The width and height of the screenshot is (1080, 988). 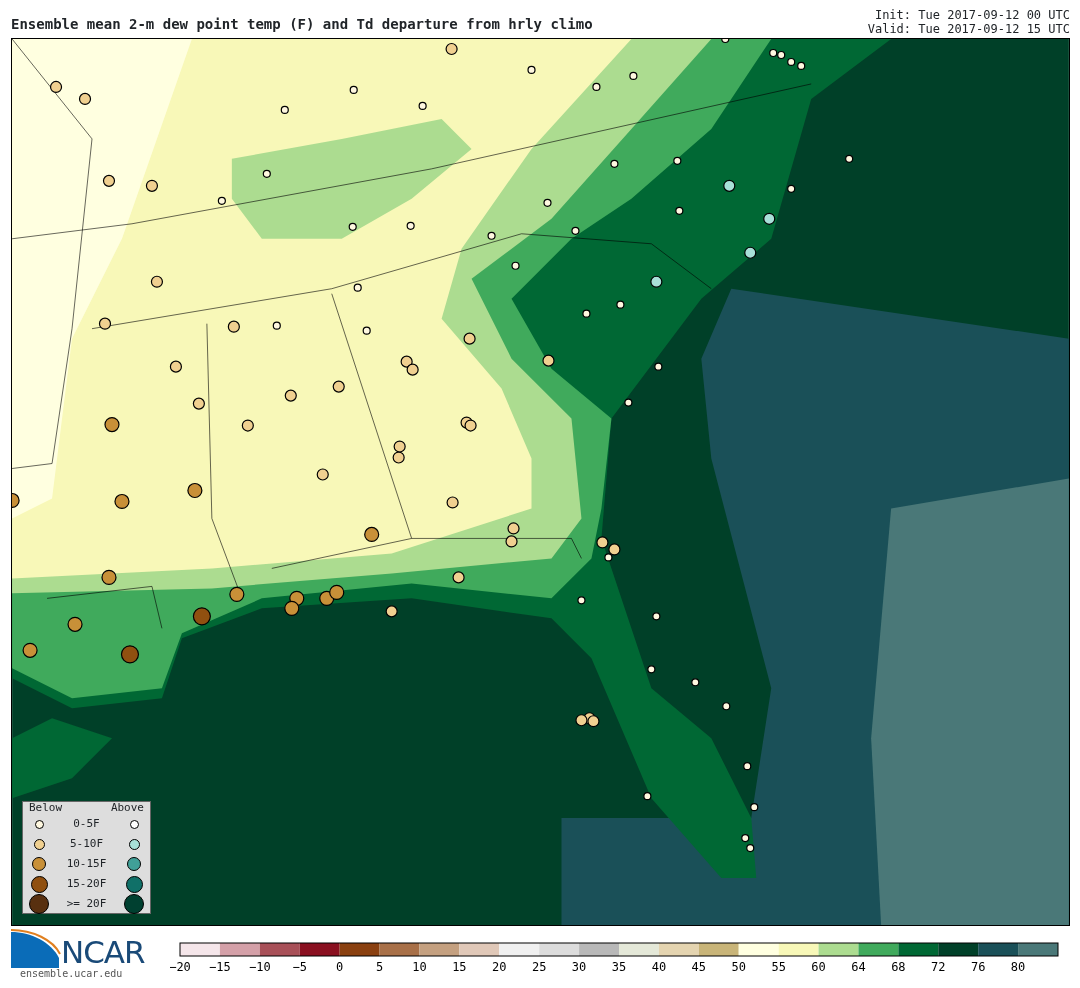 I want to click on tick-label: 25, so click(x=539, y=967).